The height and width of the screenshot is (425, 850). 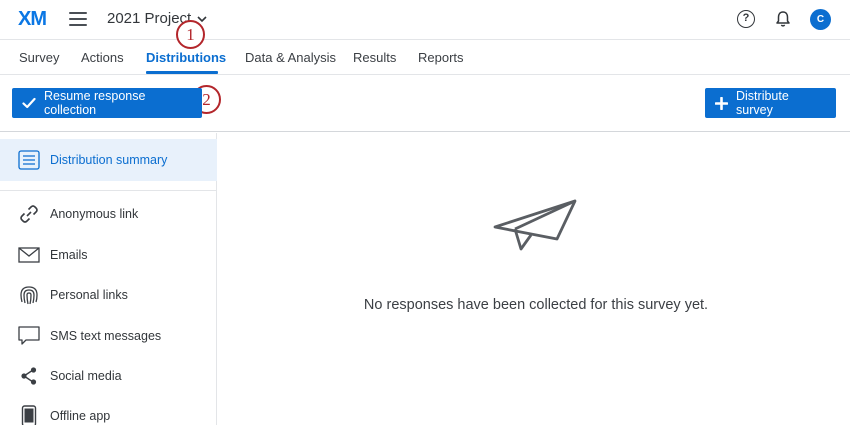 I want to click on link-icon, so click(x=29, y=214).